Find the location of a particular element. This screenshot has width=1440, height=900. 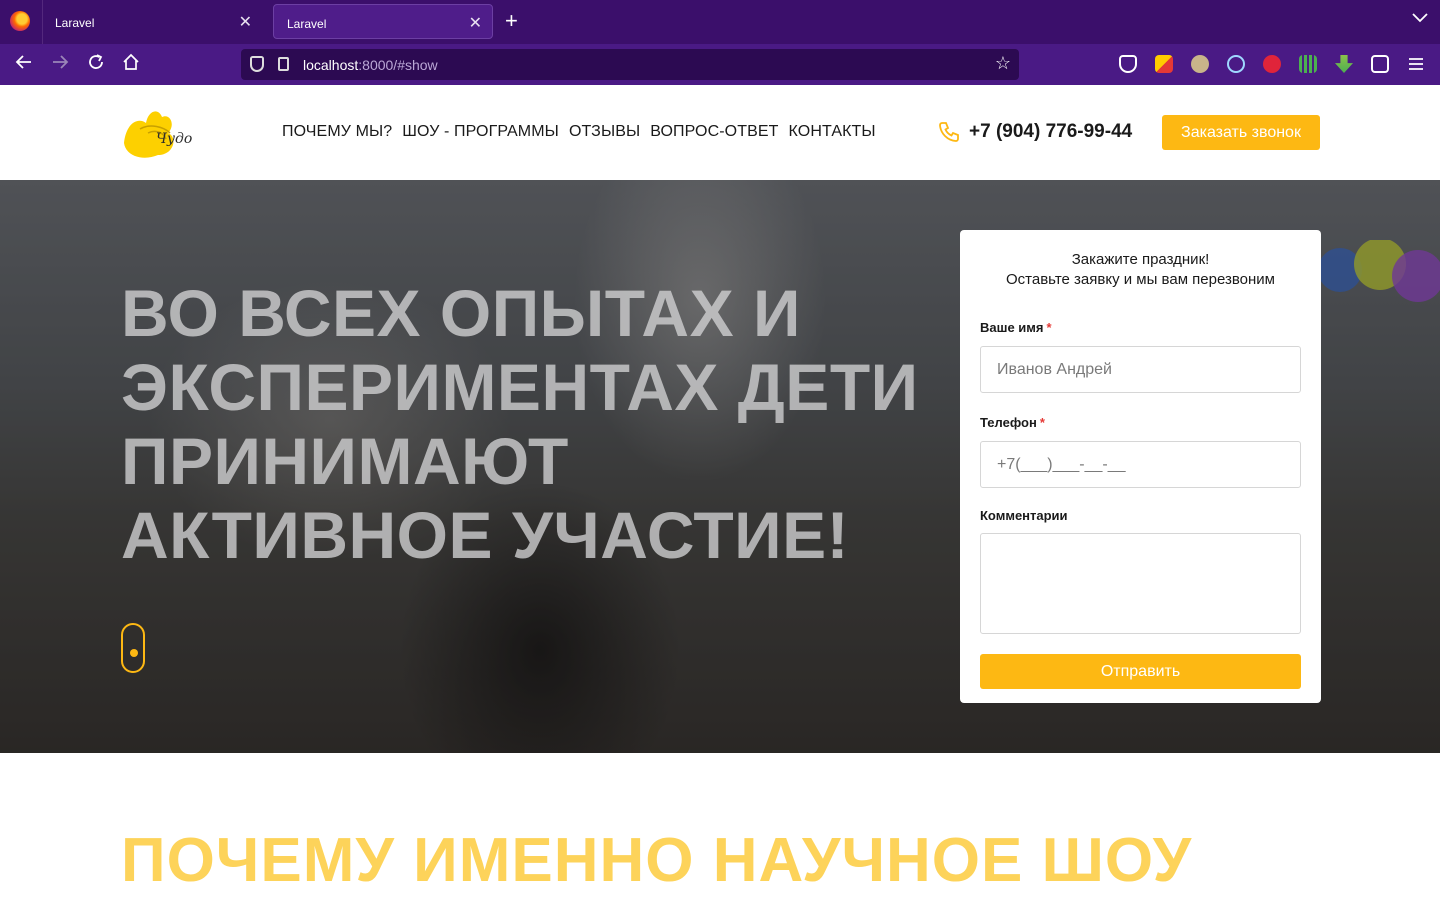

site-logo: Чудо is located at coordinates (159, 132).